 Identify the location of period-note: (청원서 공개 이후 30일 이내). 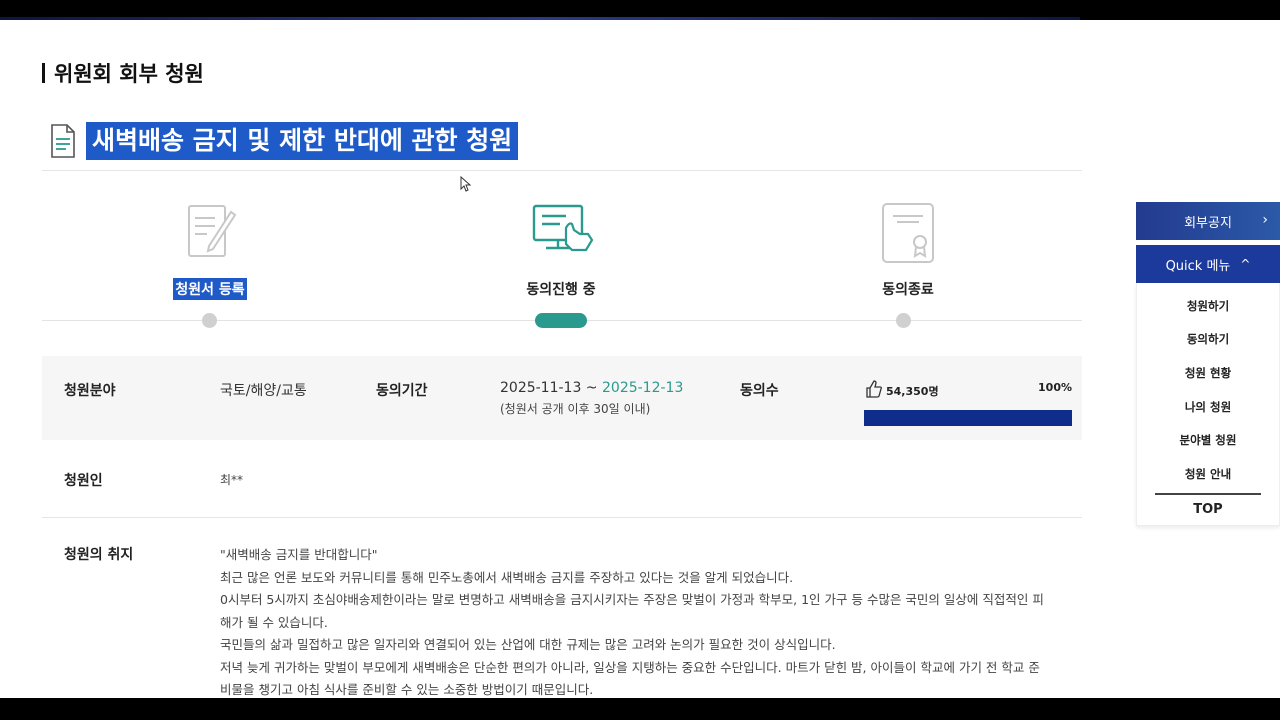
(575, 409).